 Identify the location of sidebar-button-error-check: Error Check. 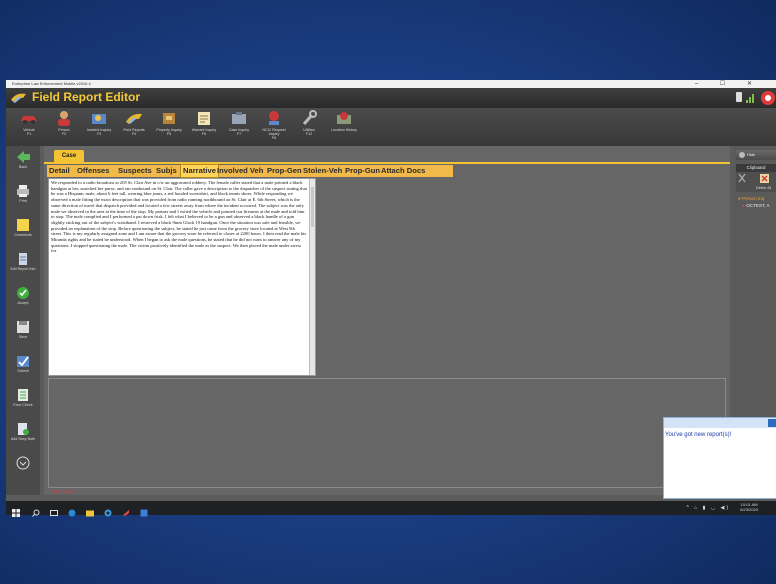
(23, 397).